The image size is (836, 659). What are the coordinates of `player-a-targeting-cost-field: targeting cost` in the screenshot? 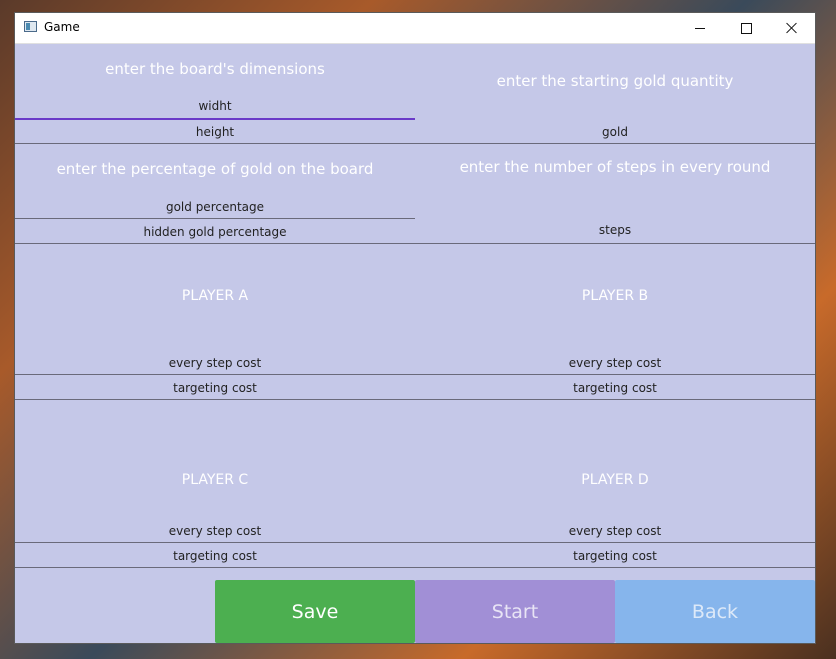 It's located at (215, 388).